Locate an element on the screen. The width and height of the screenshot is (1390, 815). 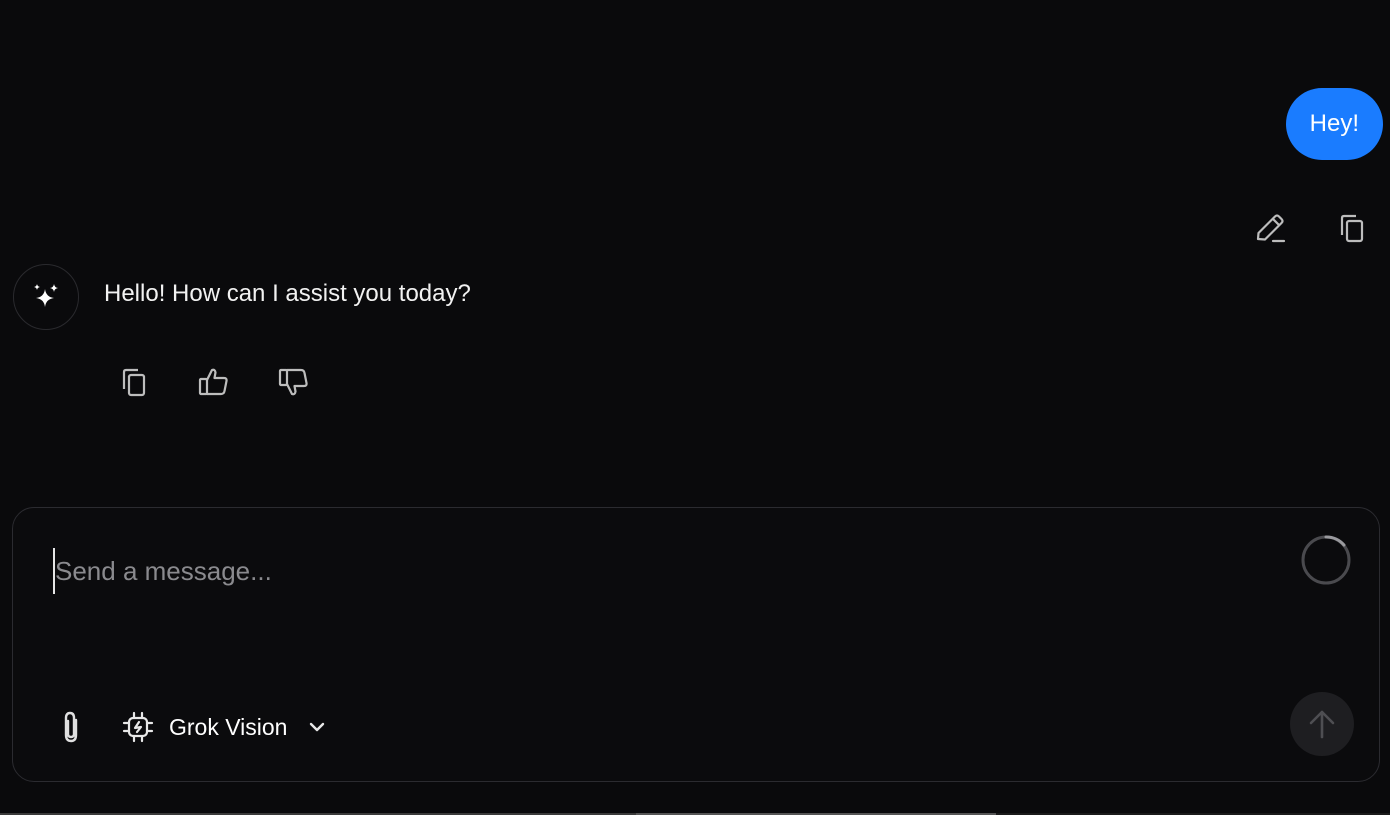
edit-message-button is located at coordinates (1270, 228).